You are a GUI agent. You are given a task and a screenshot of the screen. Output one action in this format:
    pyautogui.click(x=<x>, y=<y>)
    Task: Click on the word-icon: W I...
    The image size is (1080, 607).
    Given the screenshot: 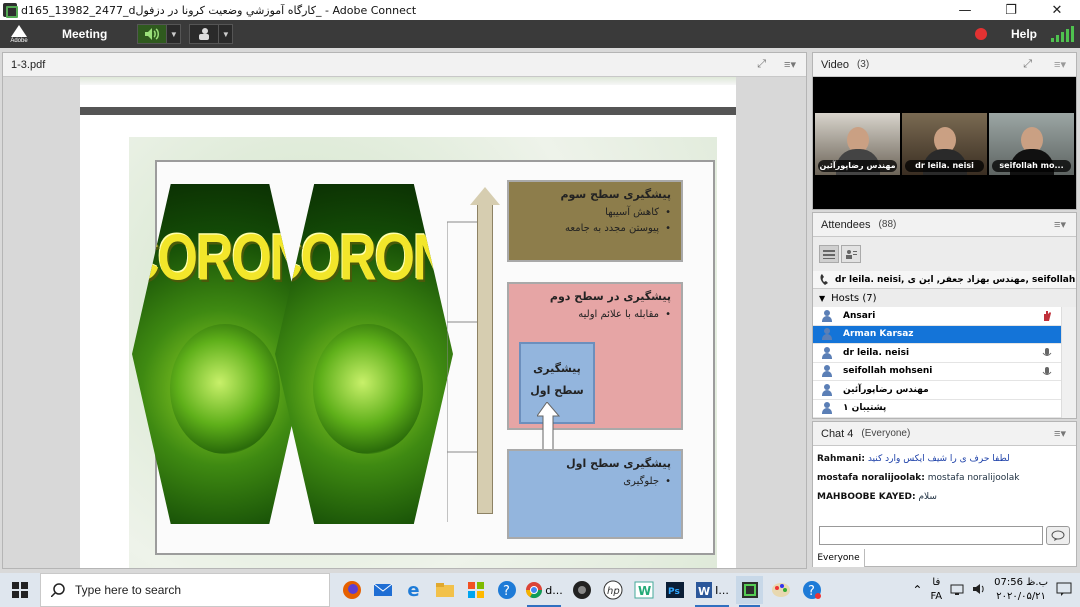 What is the action you would take?
    pyautogui.click(x=712, y=591)
    